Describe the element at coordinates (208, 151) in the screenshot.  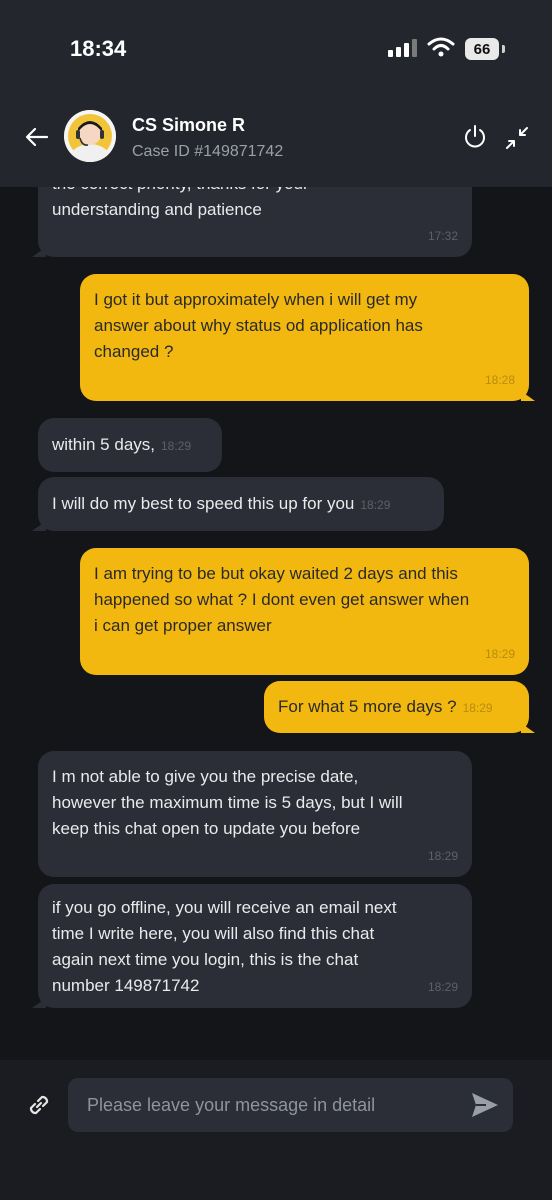
I see `case-id: Case ID #149871742` at that location.